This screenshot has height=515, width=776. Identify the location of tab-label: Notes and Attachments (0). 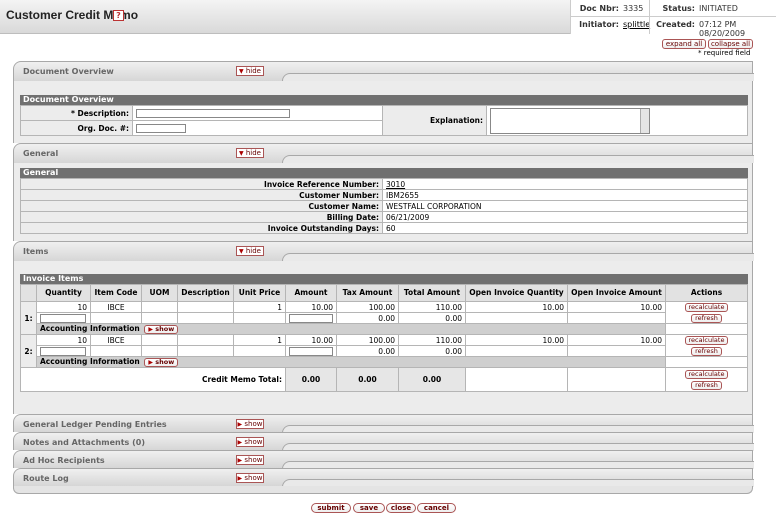
(84, 442).